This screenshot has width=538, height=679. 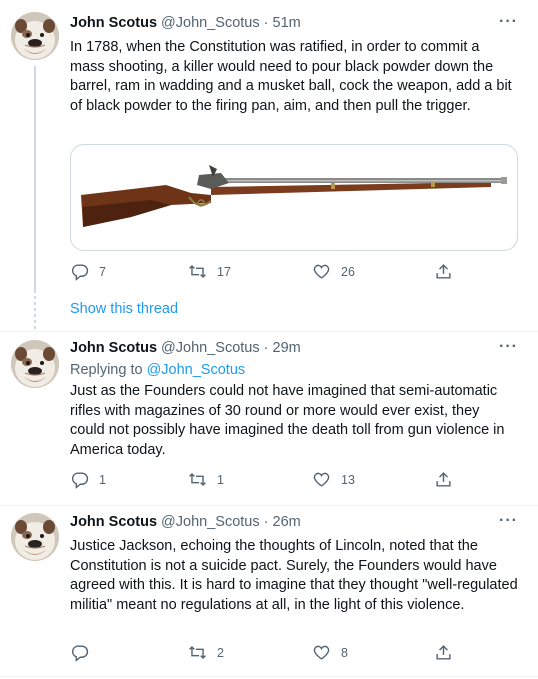 What do you see at coordinates (348, 271) in the screenshot?
I see `like-count: 26` at bounding box center [348, 271].